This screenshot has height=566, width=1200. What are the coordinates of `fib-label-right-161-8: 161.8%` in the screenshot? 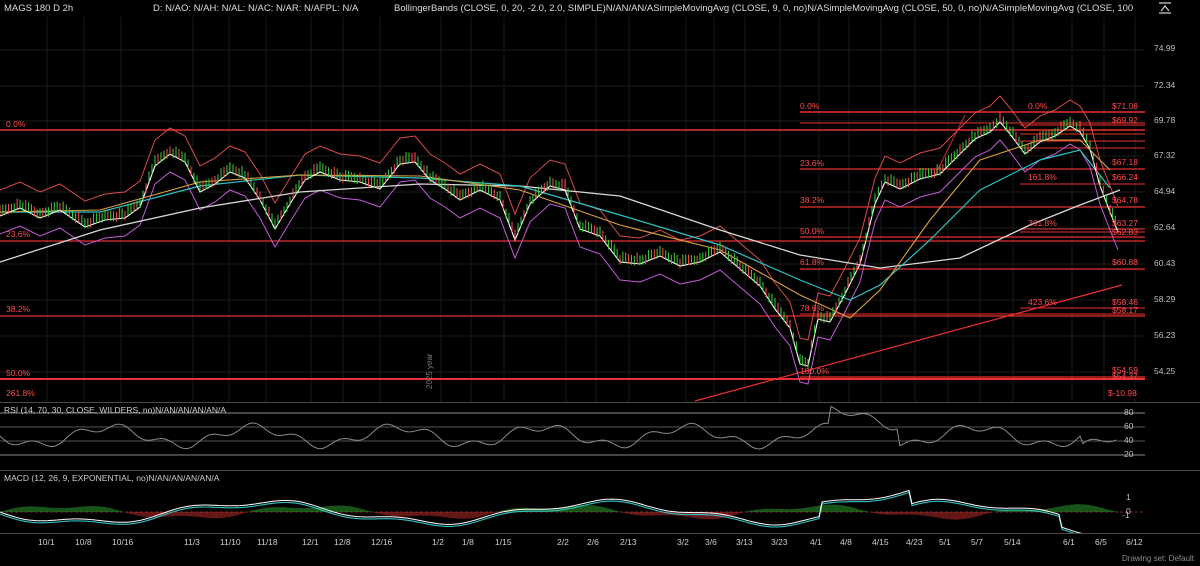 It's located at (1042, 177).